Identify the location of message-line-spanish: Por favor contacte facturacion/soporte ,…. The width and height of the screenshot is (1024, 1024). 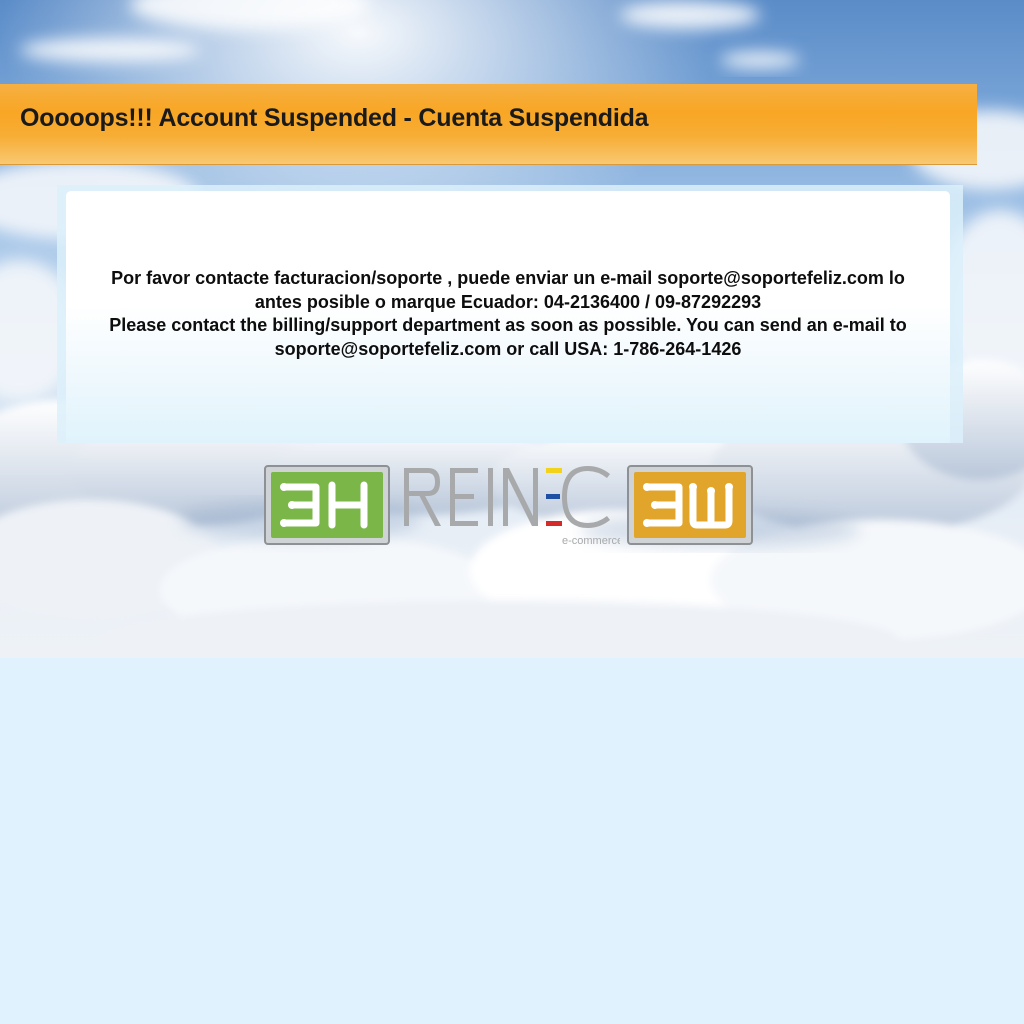
(508, 290).